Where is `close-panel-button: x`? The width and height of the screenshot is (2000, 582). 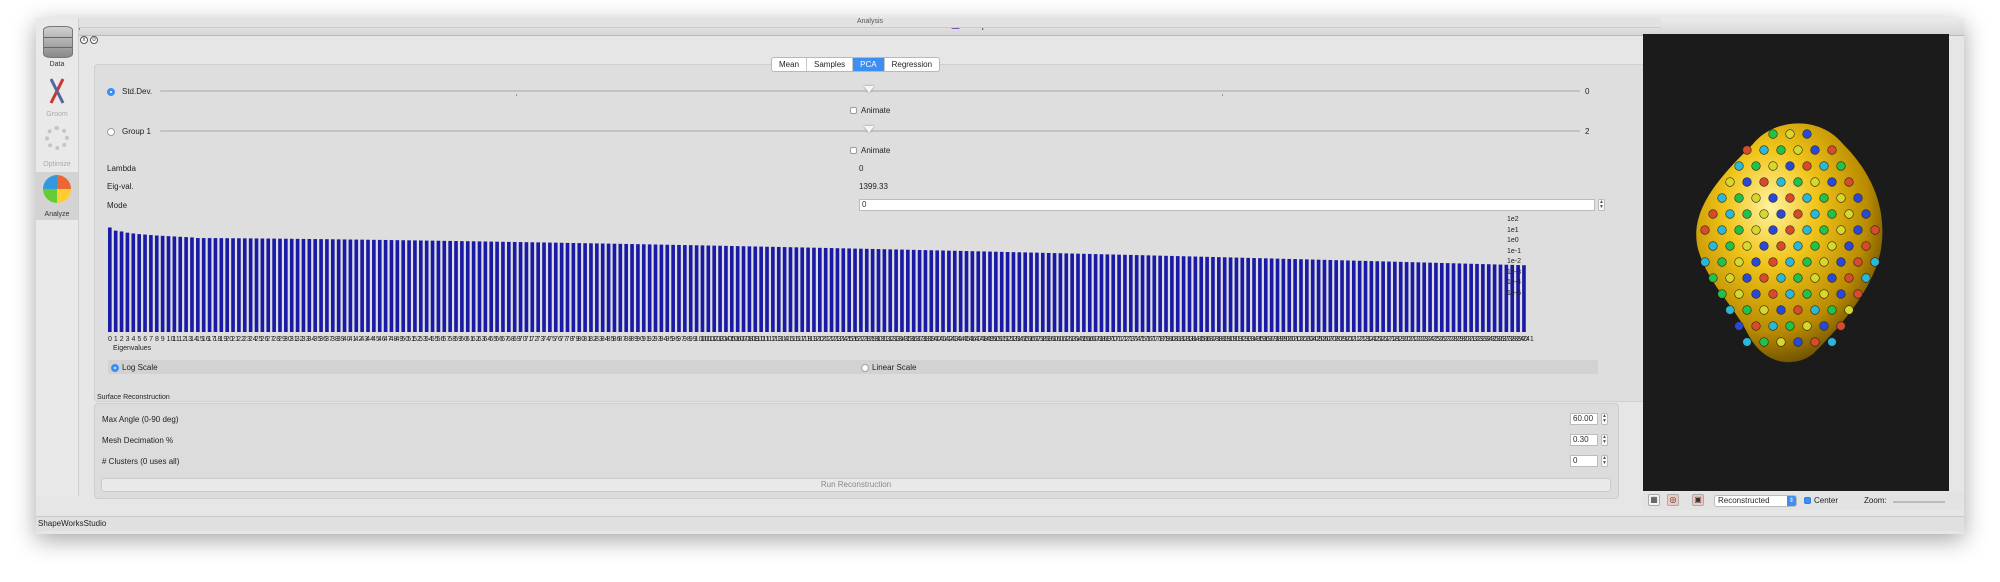 close-panel-button: x is located at coordinates (84, 40).